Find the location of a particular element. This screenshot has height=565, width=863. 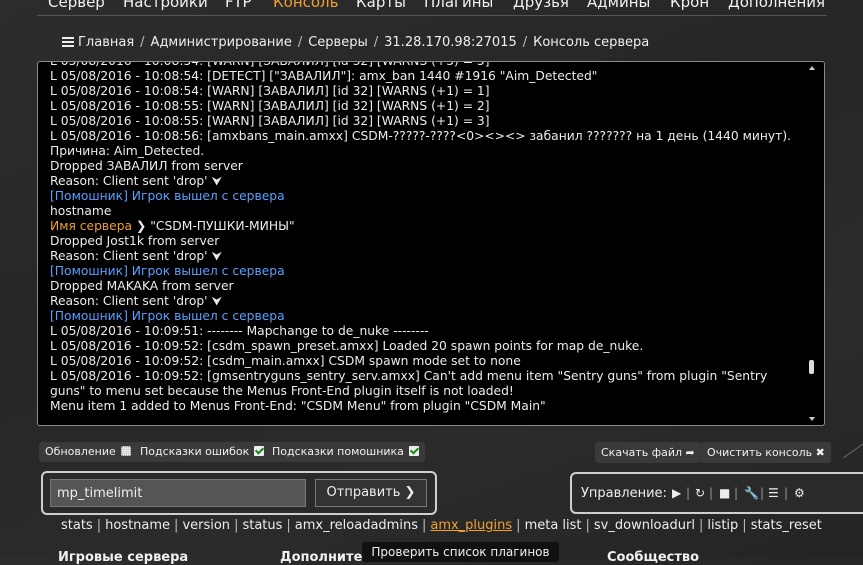

toggle-update: Обновление is located at coordinates (88, 452).